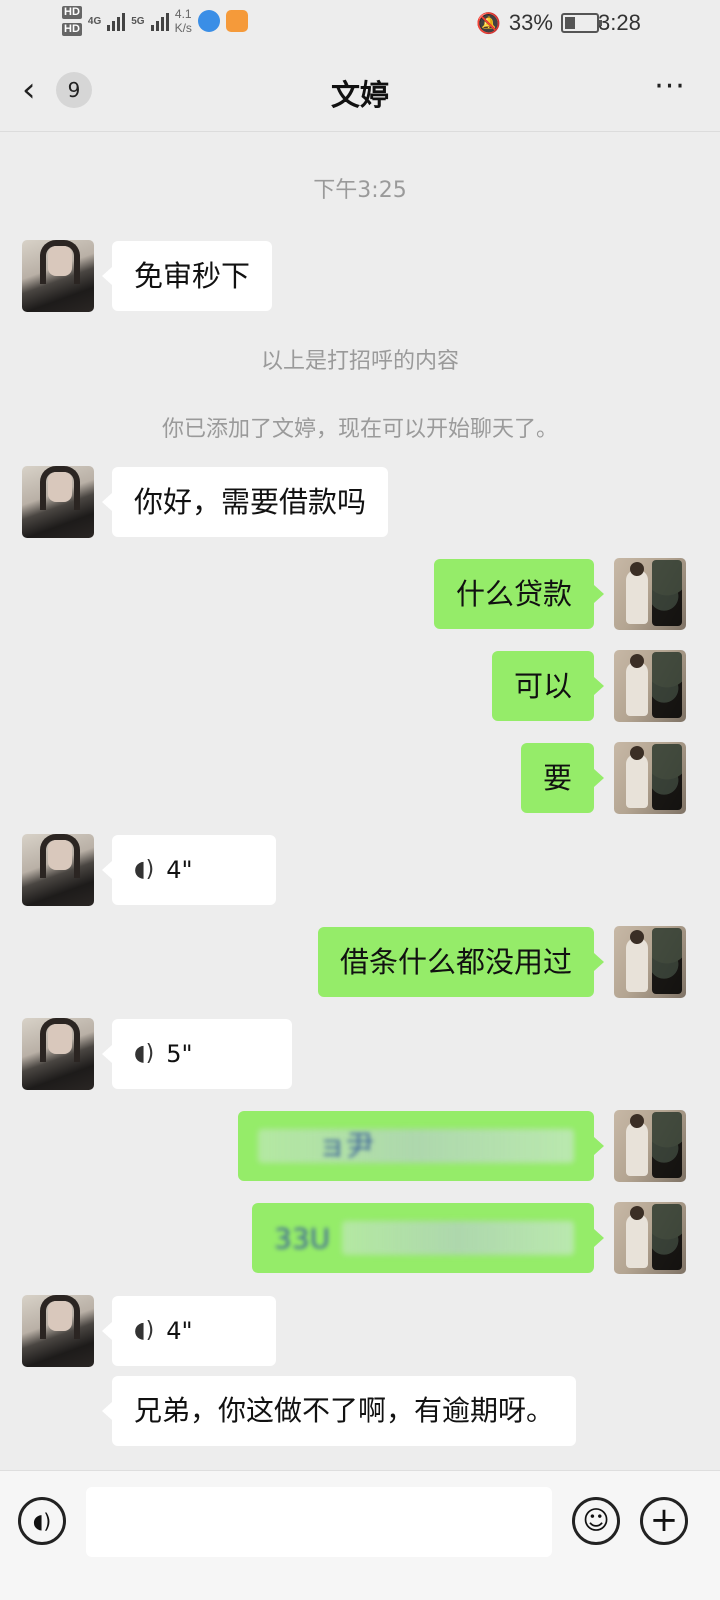 The height and width of the screenshot is (1600, 720). Describe the element at coordinates (530, 22) in the screenshot. I see `battery-percent: 33%` at that location.